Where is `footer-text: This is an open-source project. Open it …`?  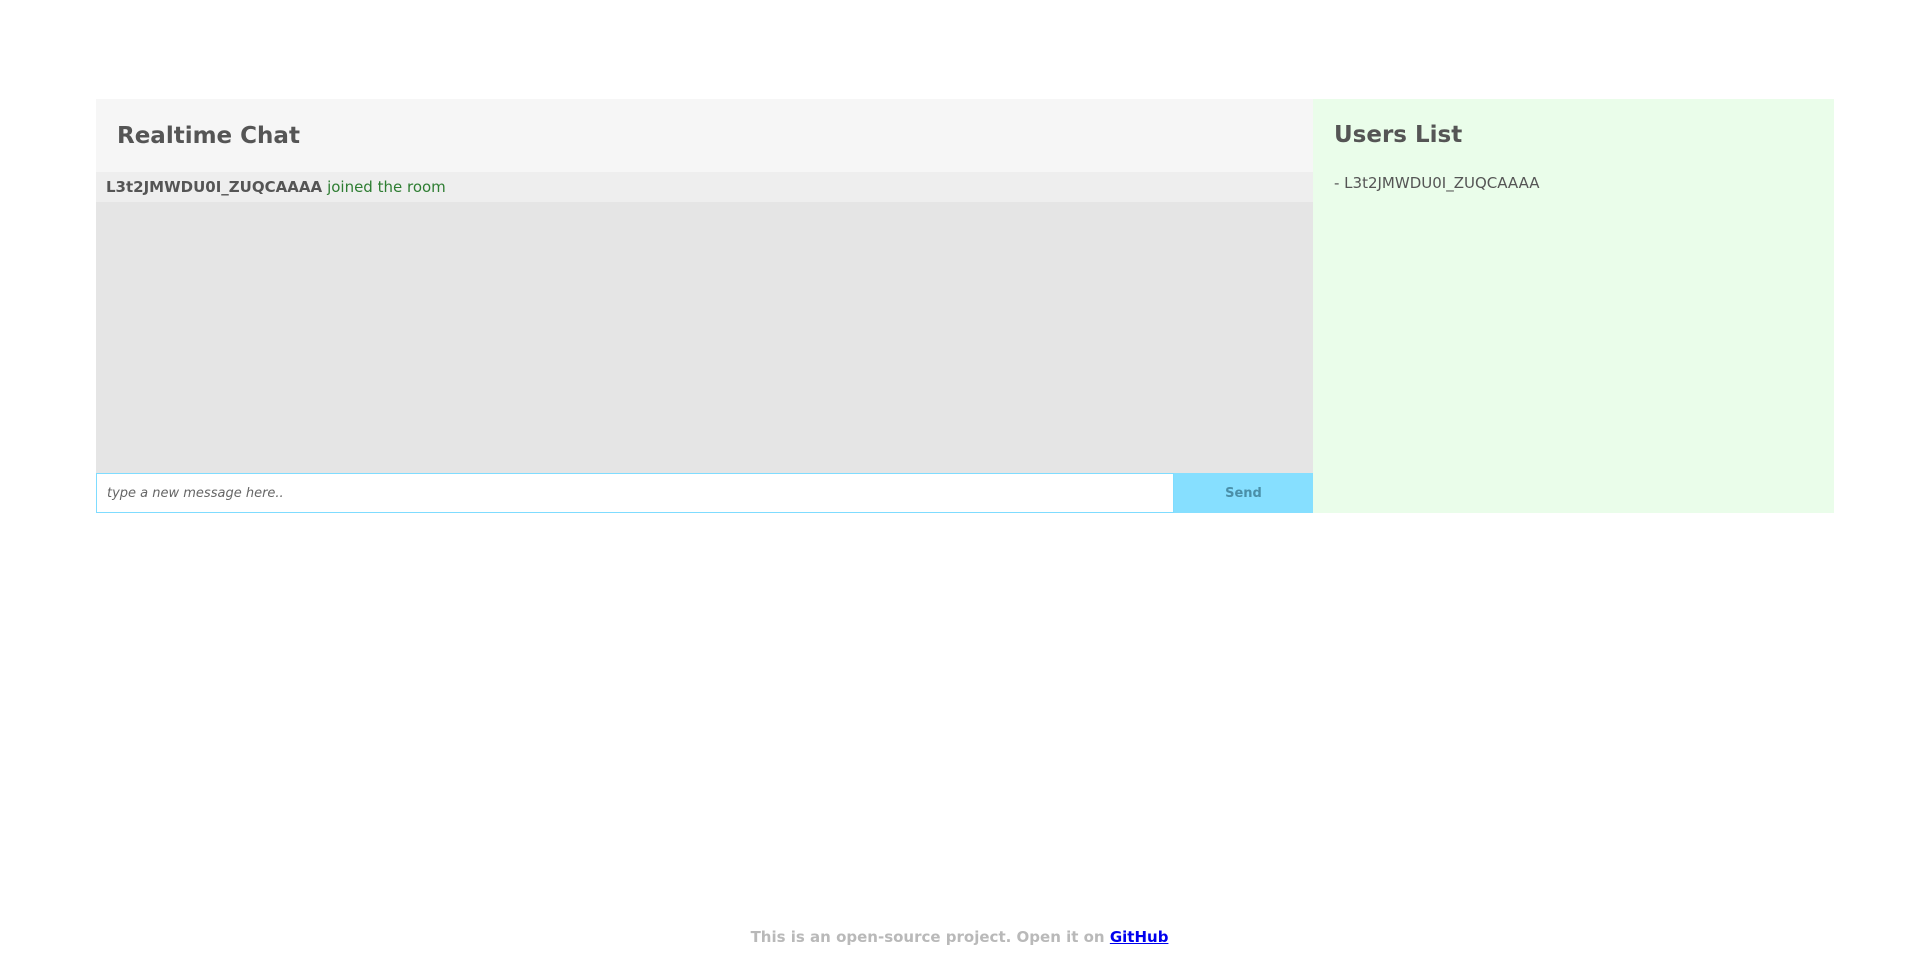 footer-text: This is an open-source project. Open it … is located at coordinates (930, 937).